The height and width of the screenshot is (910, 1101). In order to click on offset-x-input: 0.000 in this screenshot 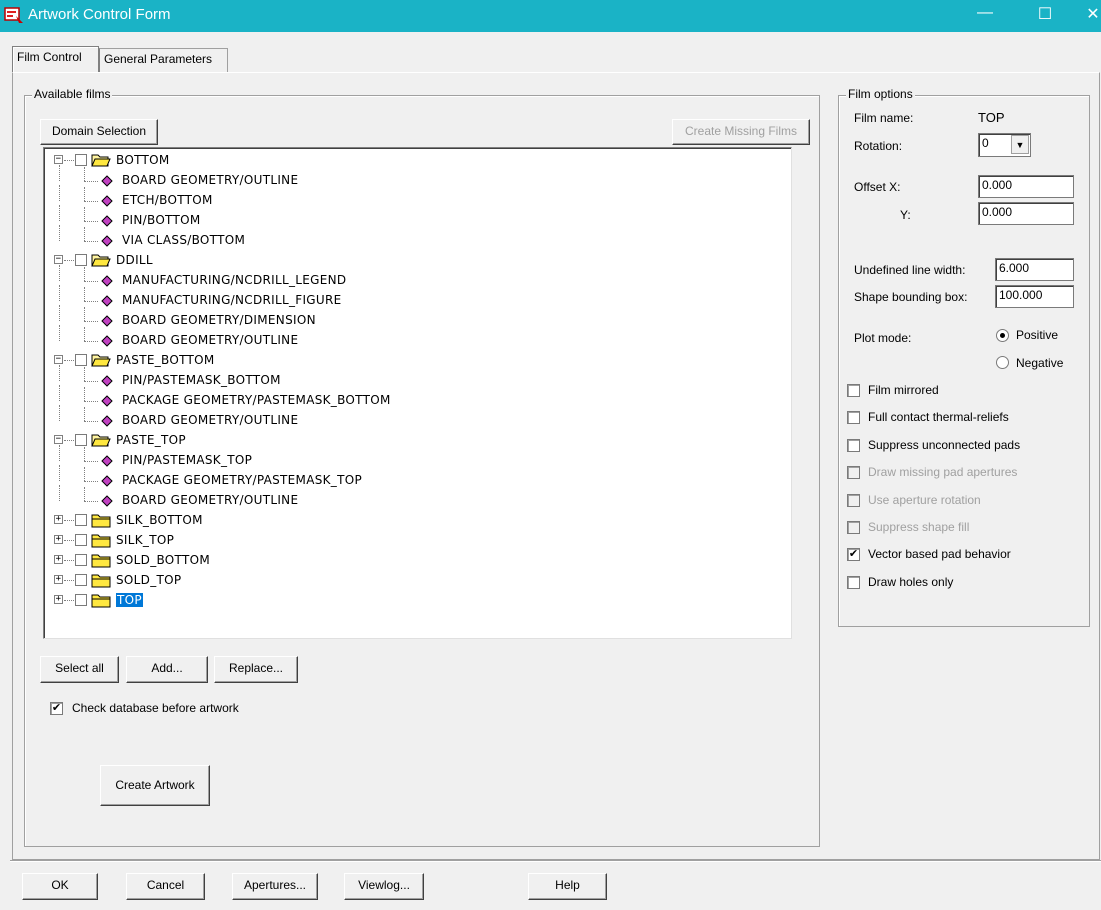, I will do `click(1026, 186)`.